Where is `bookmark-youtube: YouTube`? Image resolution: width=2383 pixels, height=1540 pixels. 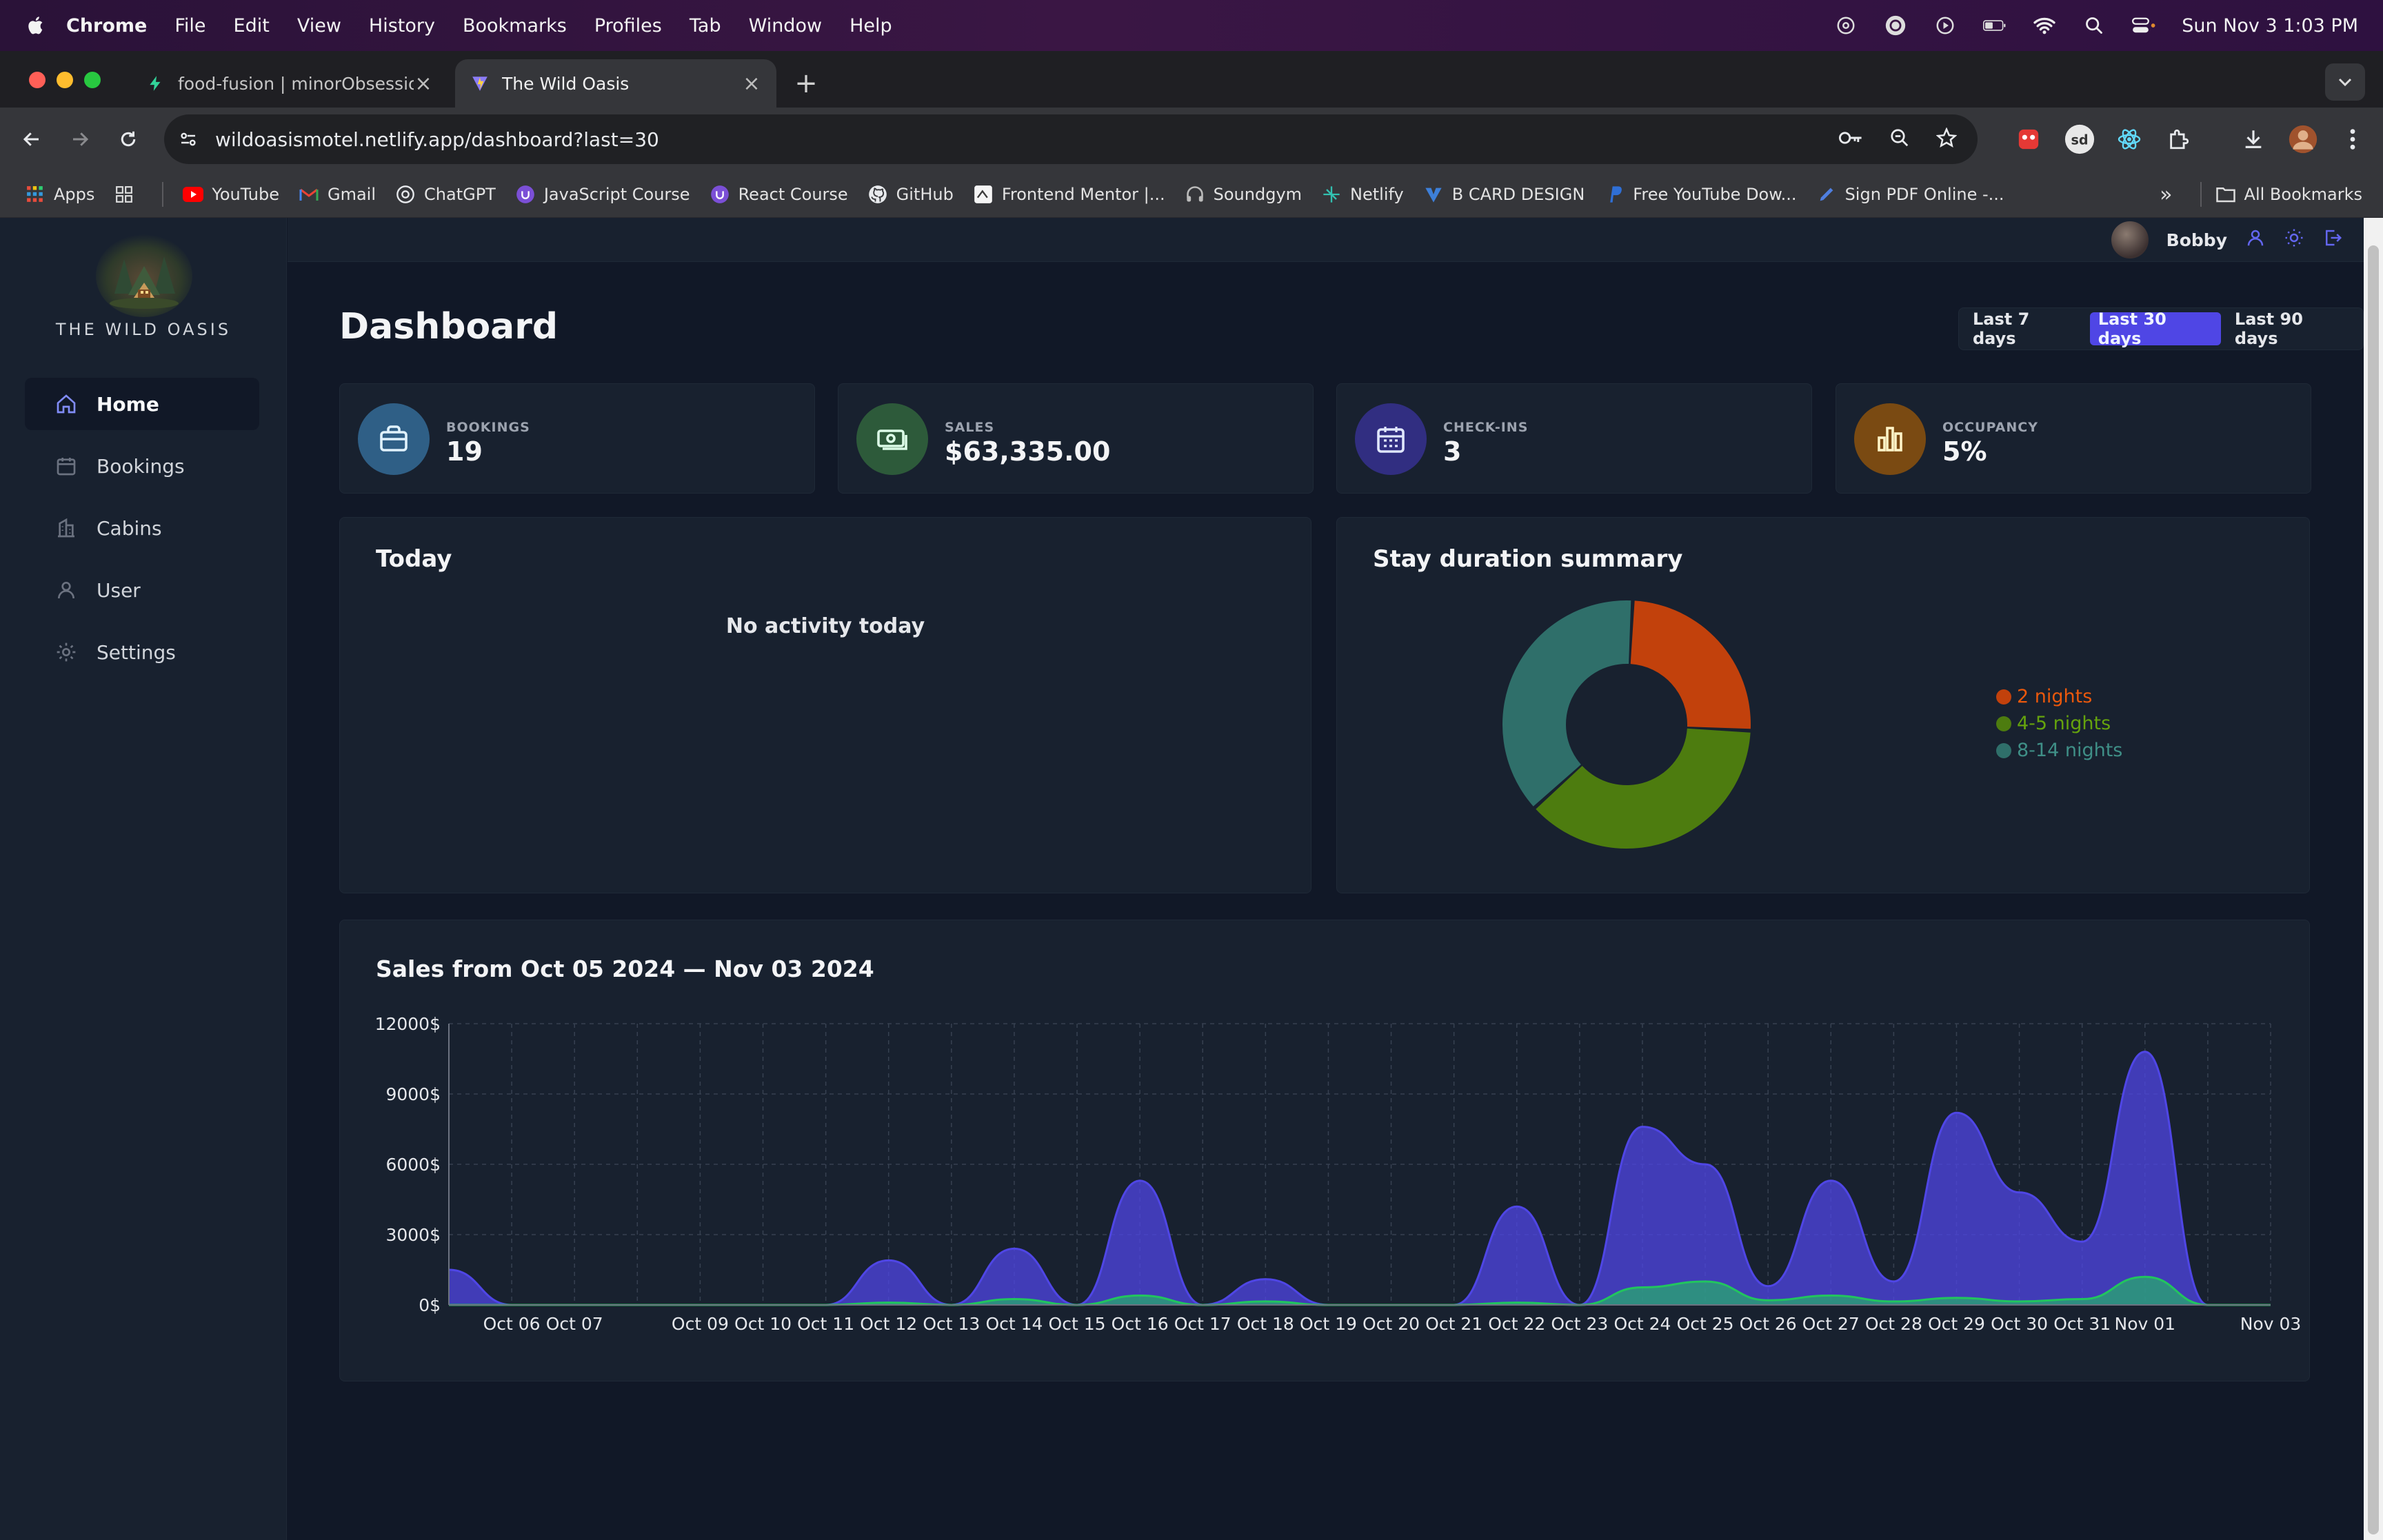 bookmark-youtube: YouTube is located at coordinates (231, 195).